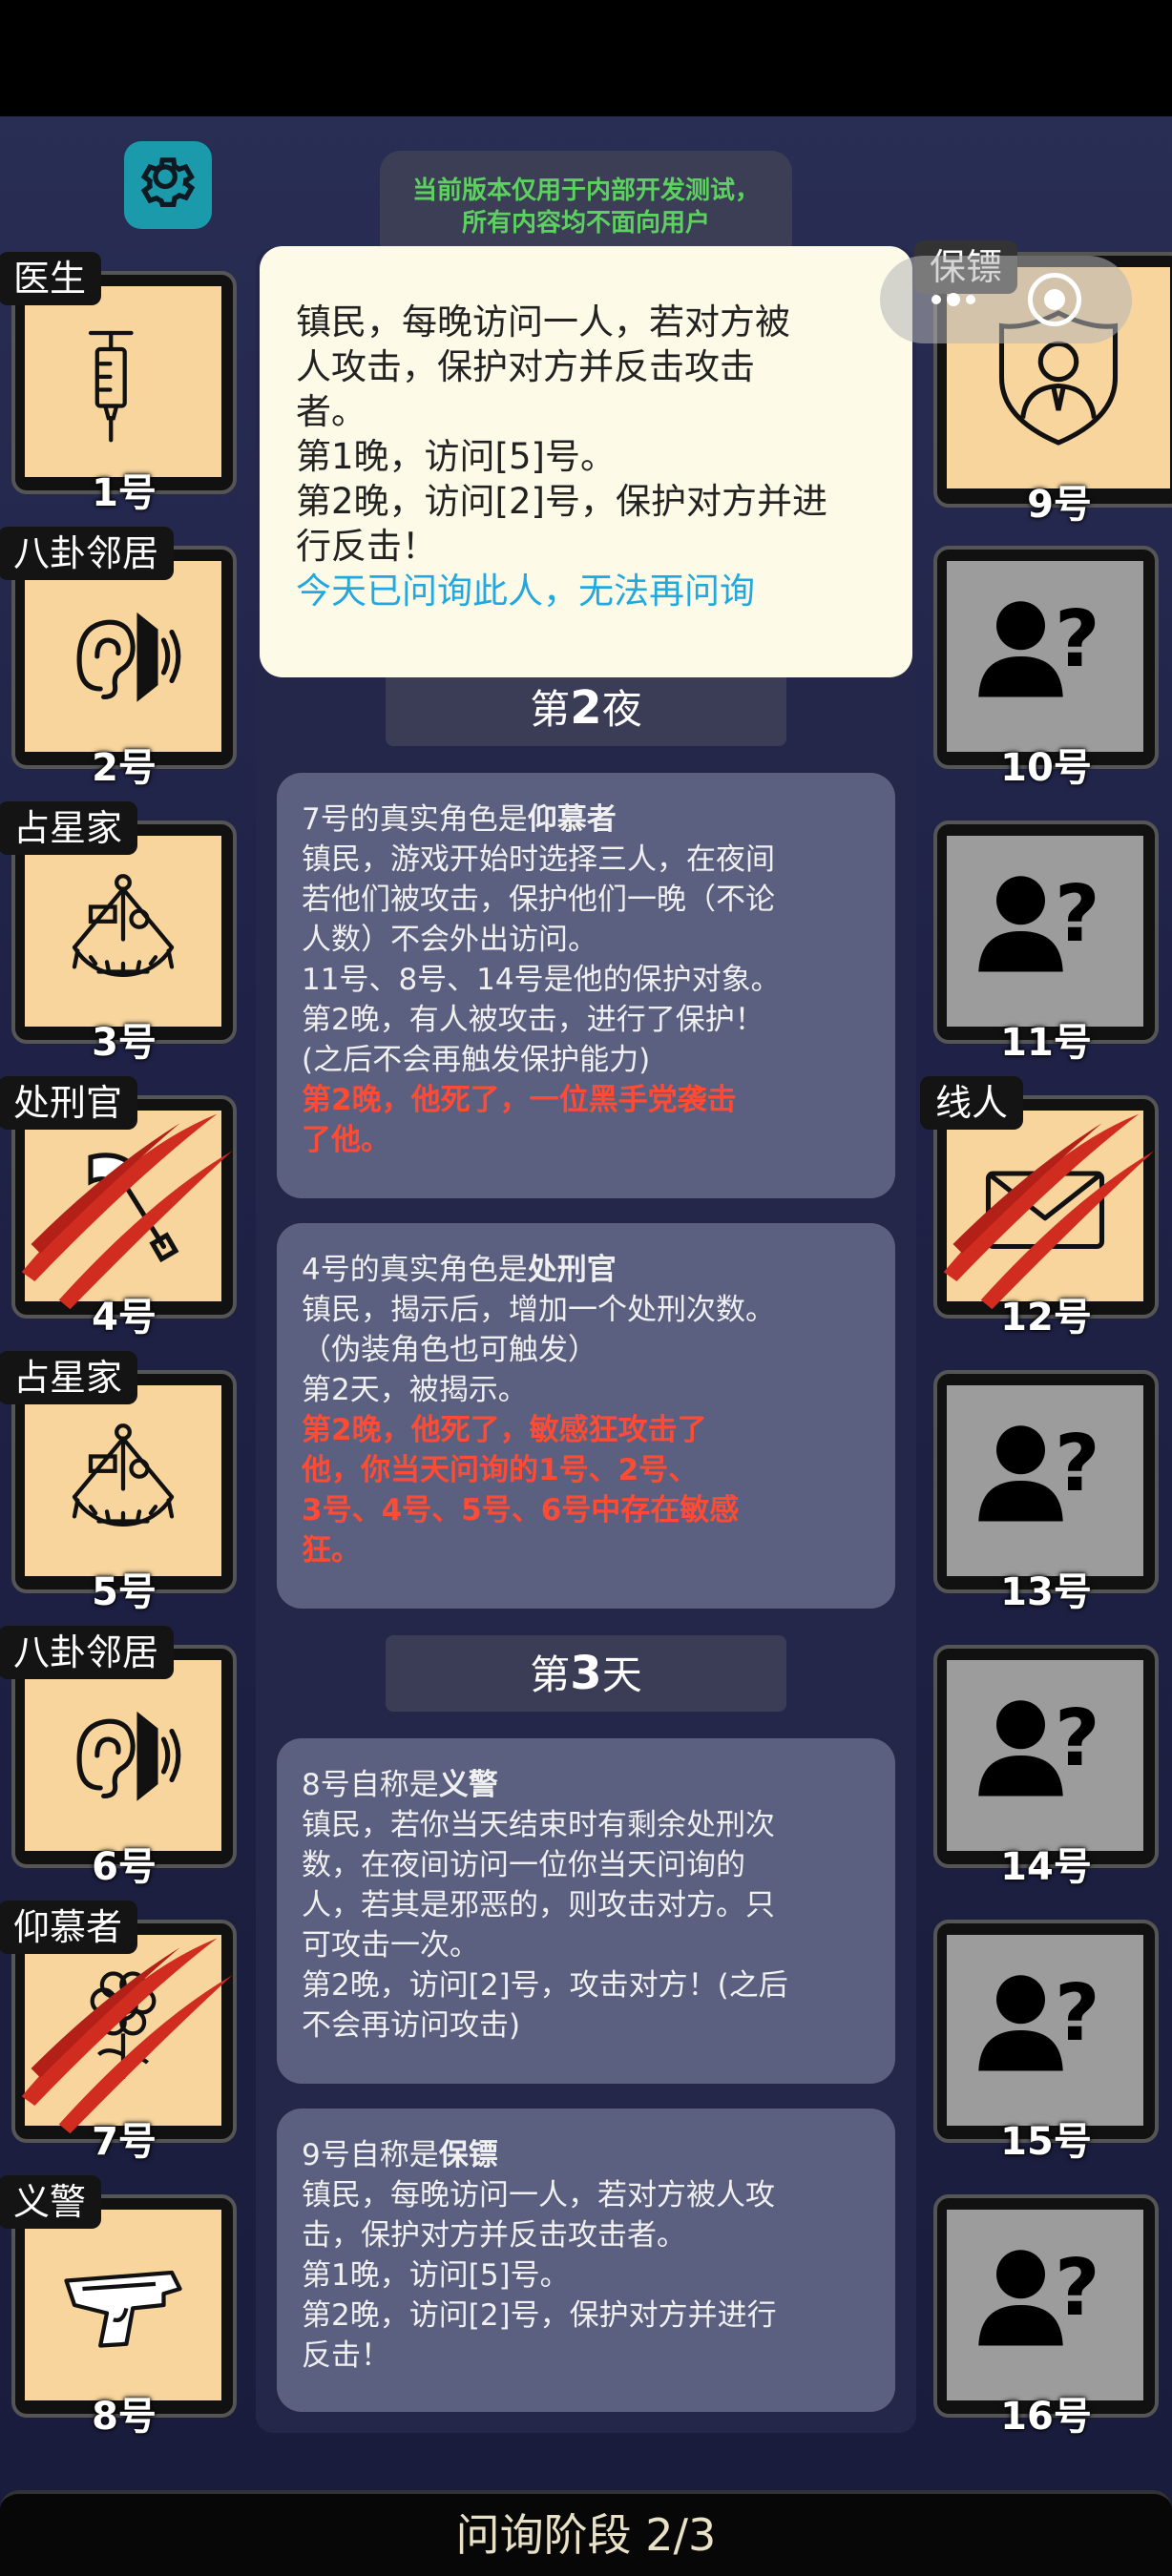  I want to click on role-tag: 八卦邻居, so click(87, 553).